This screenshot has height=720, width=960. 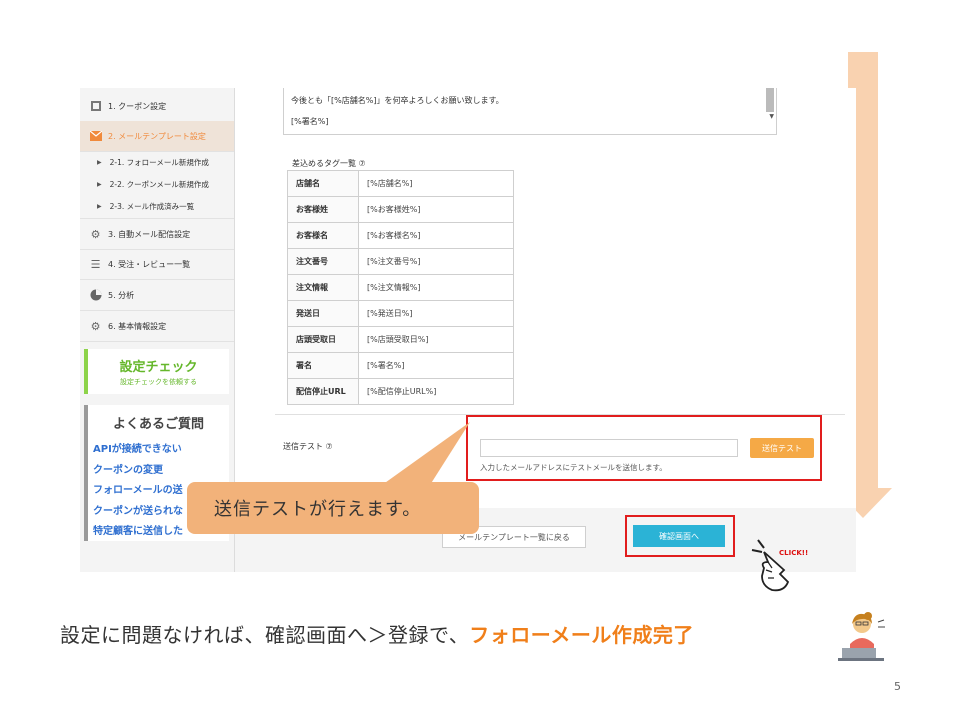 I want to click on settings-check-subtitle: 設定チェックを依頼する, so click(x=158, y=382).